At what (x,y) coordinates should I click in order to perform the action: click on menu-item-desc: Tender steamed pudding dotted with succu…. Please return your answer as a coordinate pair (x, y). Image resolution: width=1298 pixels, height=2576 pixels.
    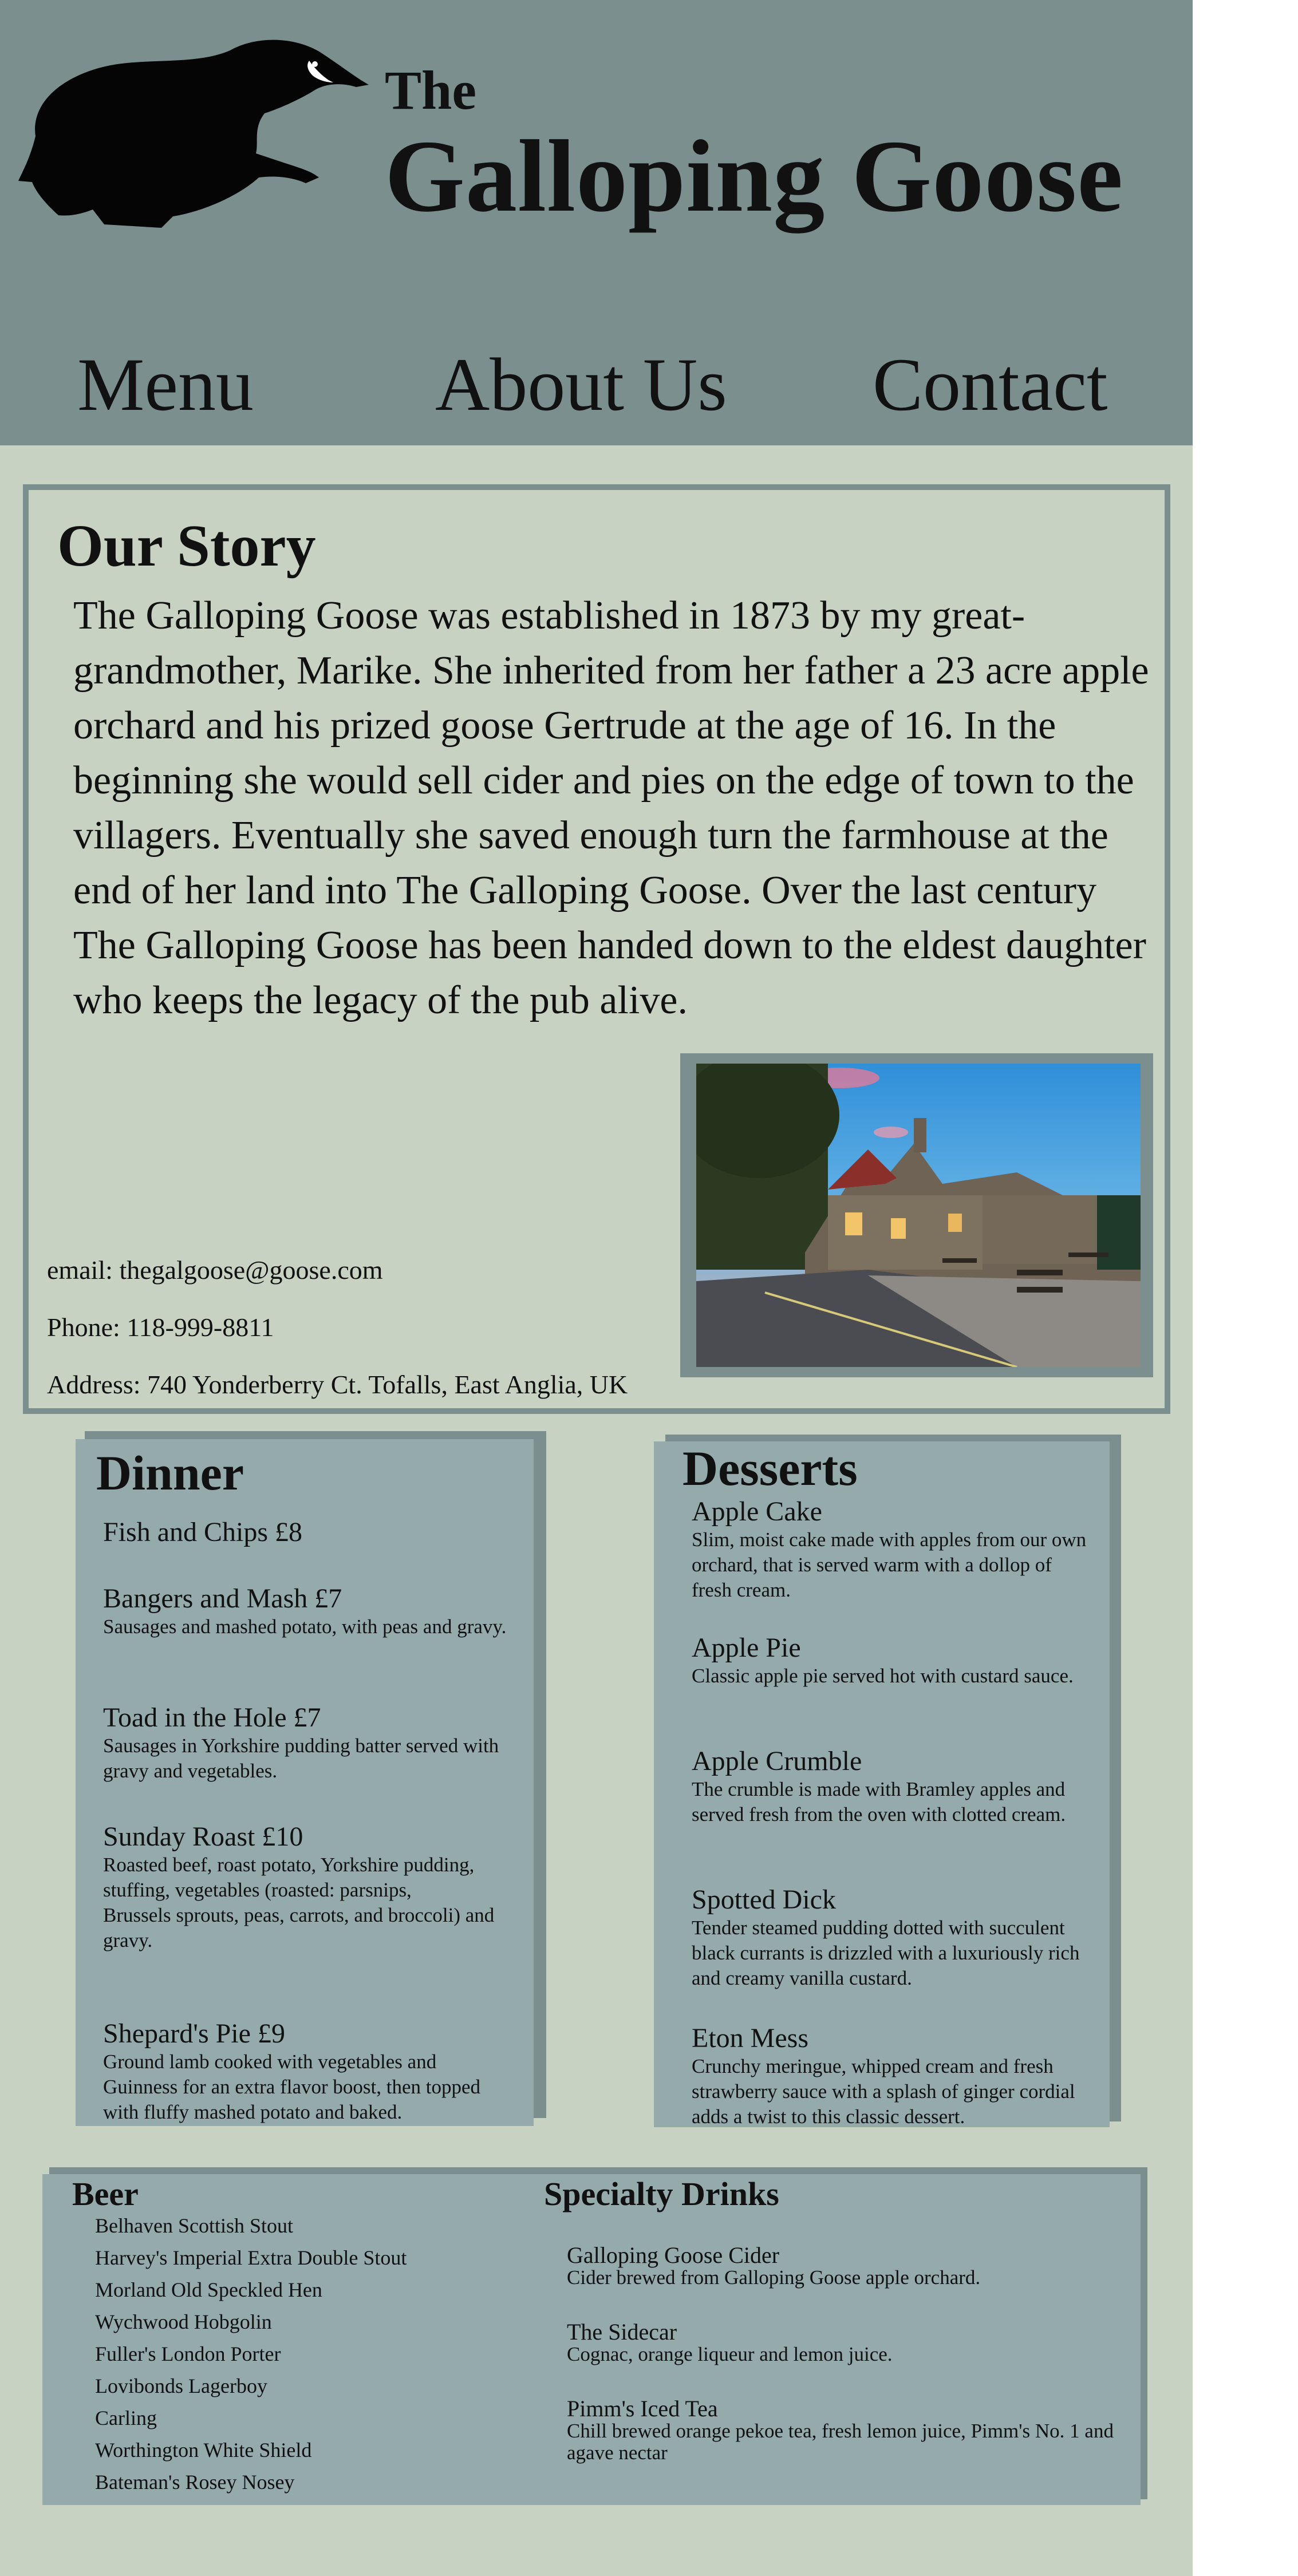
    Looking at the image, I should click on (886, 1953).